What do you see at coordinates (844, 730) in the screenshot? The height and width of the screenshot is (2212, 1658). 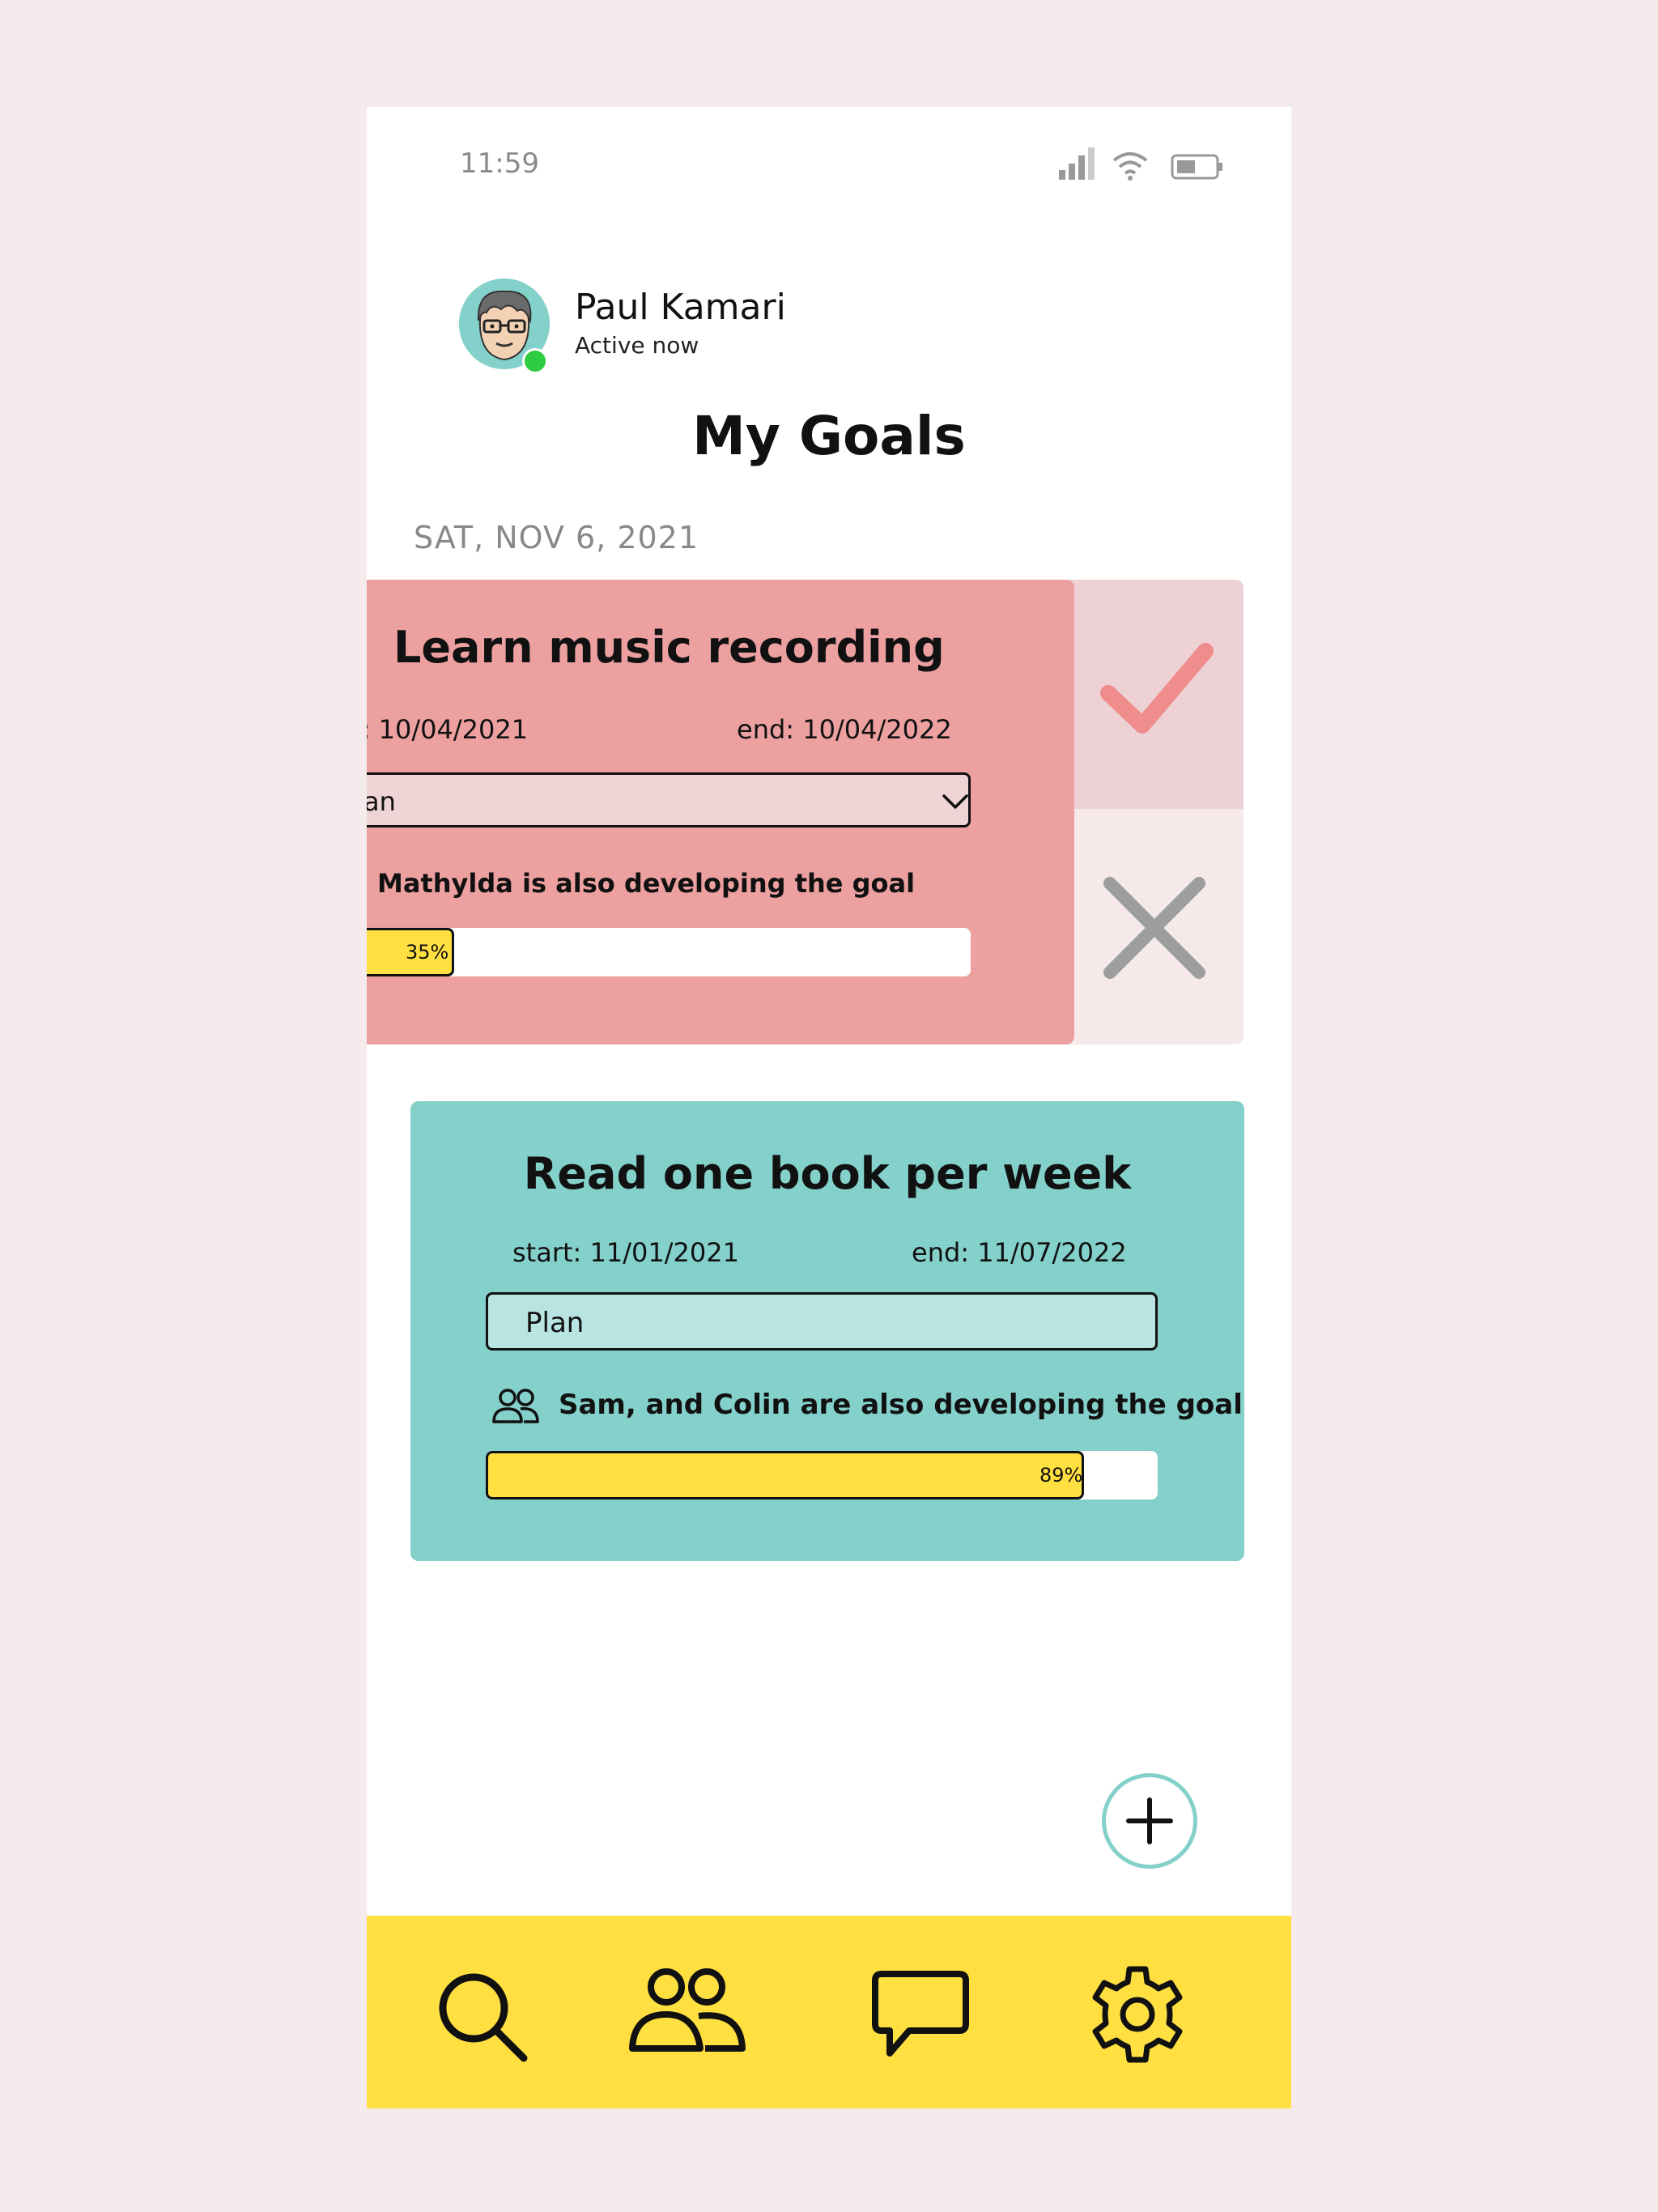 I see `goal-end-date: end: 10/04/2022` at bounding box center [844, 730].